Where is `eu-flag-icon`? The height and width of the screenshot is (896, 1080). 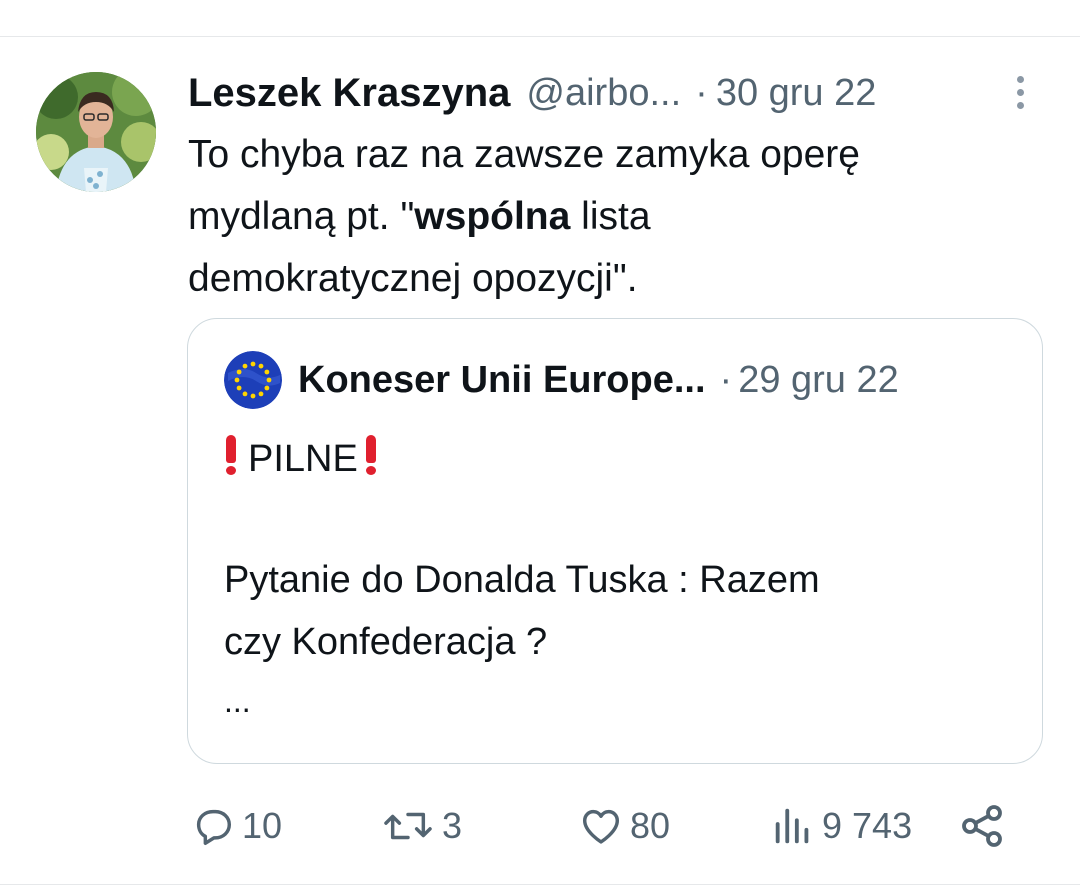
eu-flag-icon is located at coordinates (253, 380).